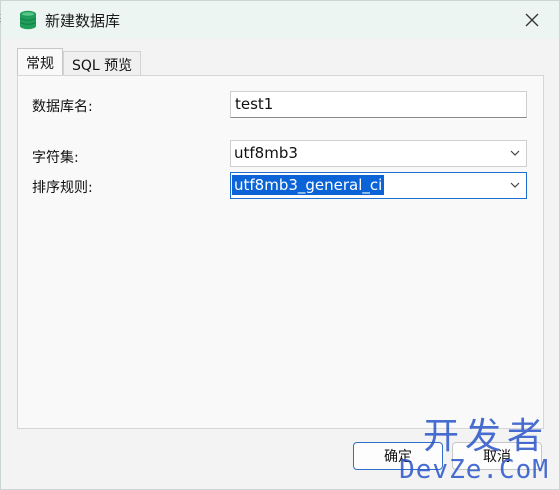  Describe the element at coordinates (55, 158) in the screenshot. I see `charset-label: 字符集:` at that location.